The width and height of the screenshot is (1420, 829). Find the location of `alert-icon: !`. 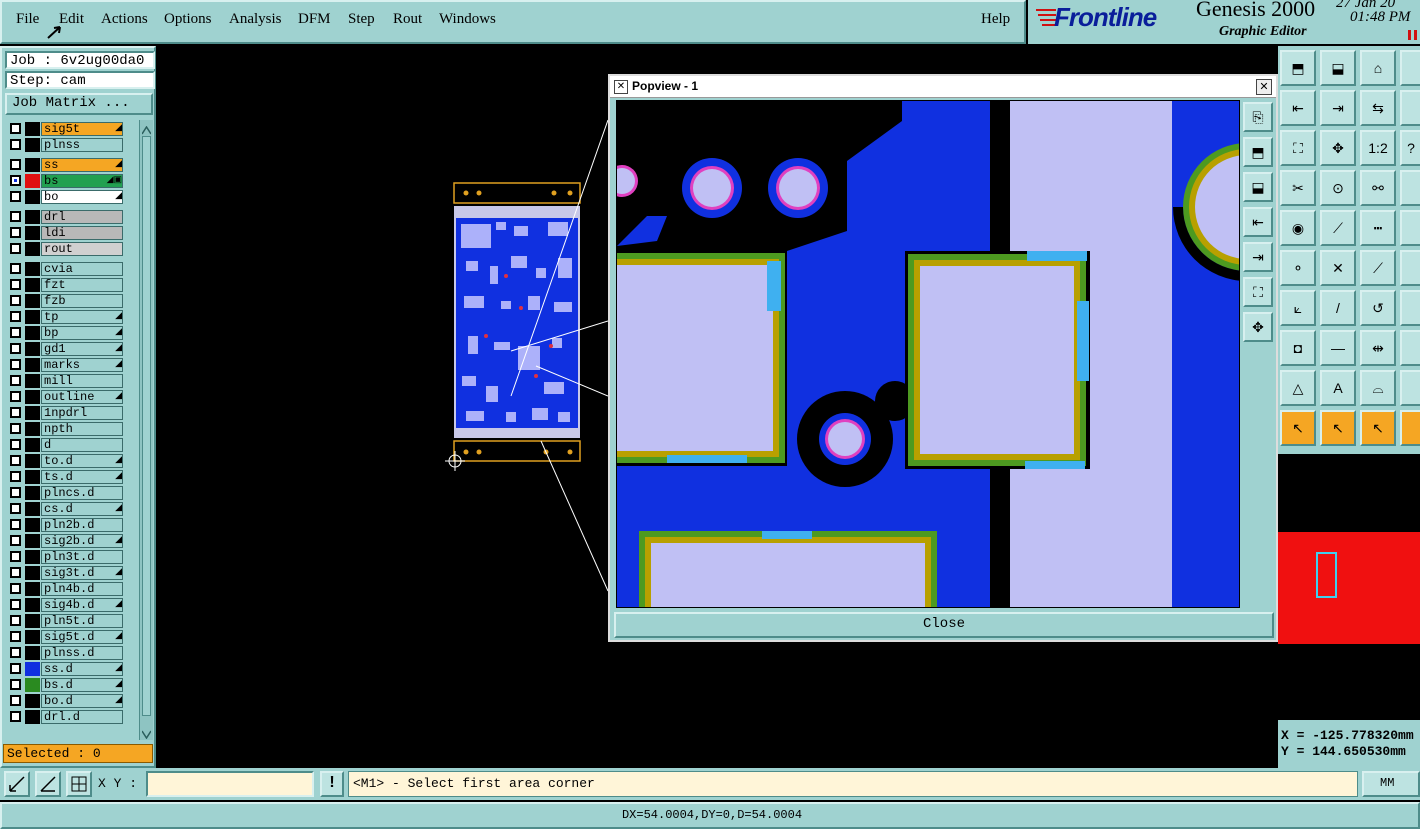

alert-icon: ! is located at coordinates (332, 784).